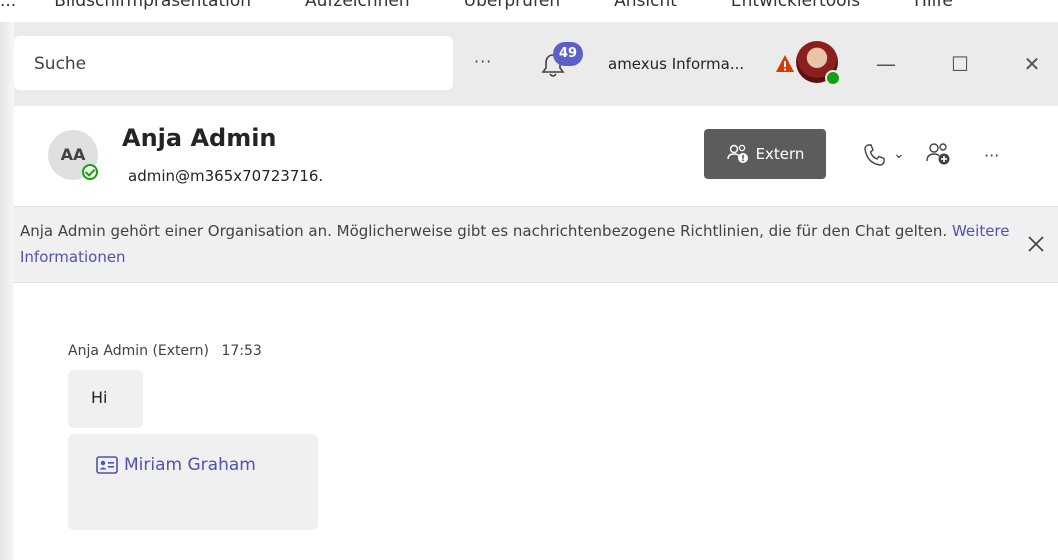  What do you see at coordinates (199, 138) in the screenshot?
I see `contact-name: Anja Admin` at bounding box center [199, 138].